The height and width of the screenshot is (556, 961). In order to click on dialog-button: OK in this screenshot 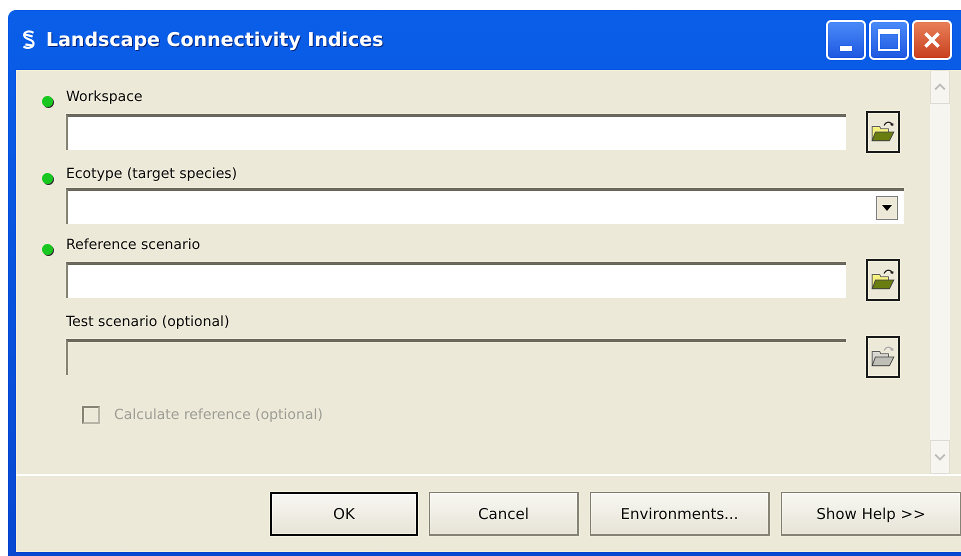, I will do `click(344, 514)`.